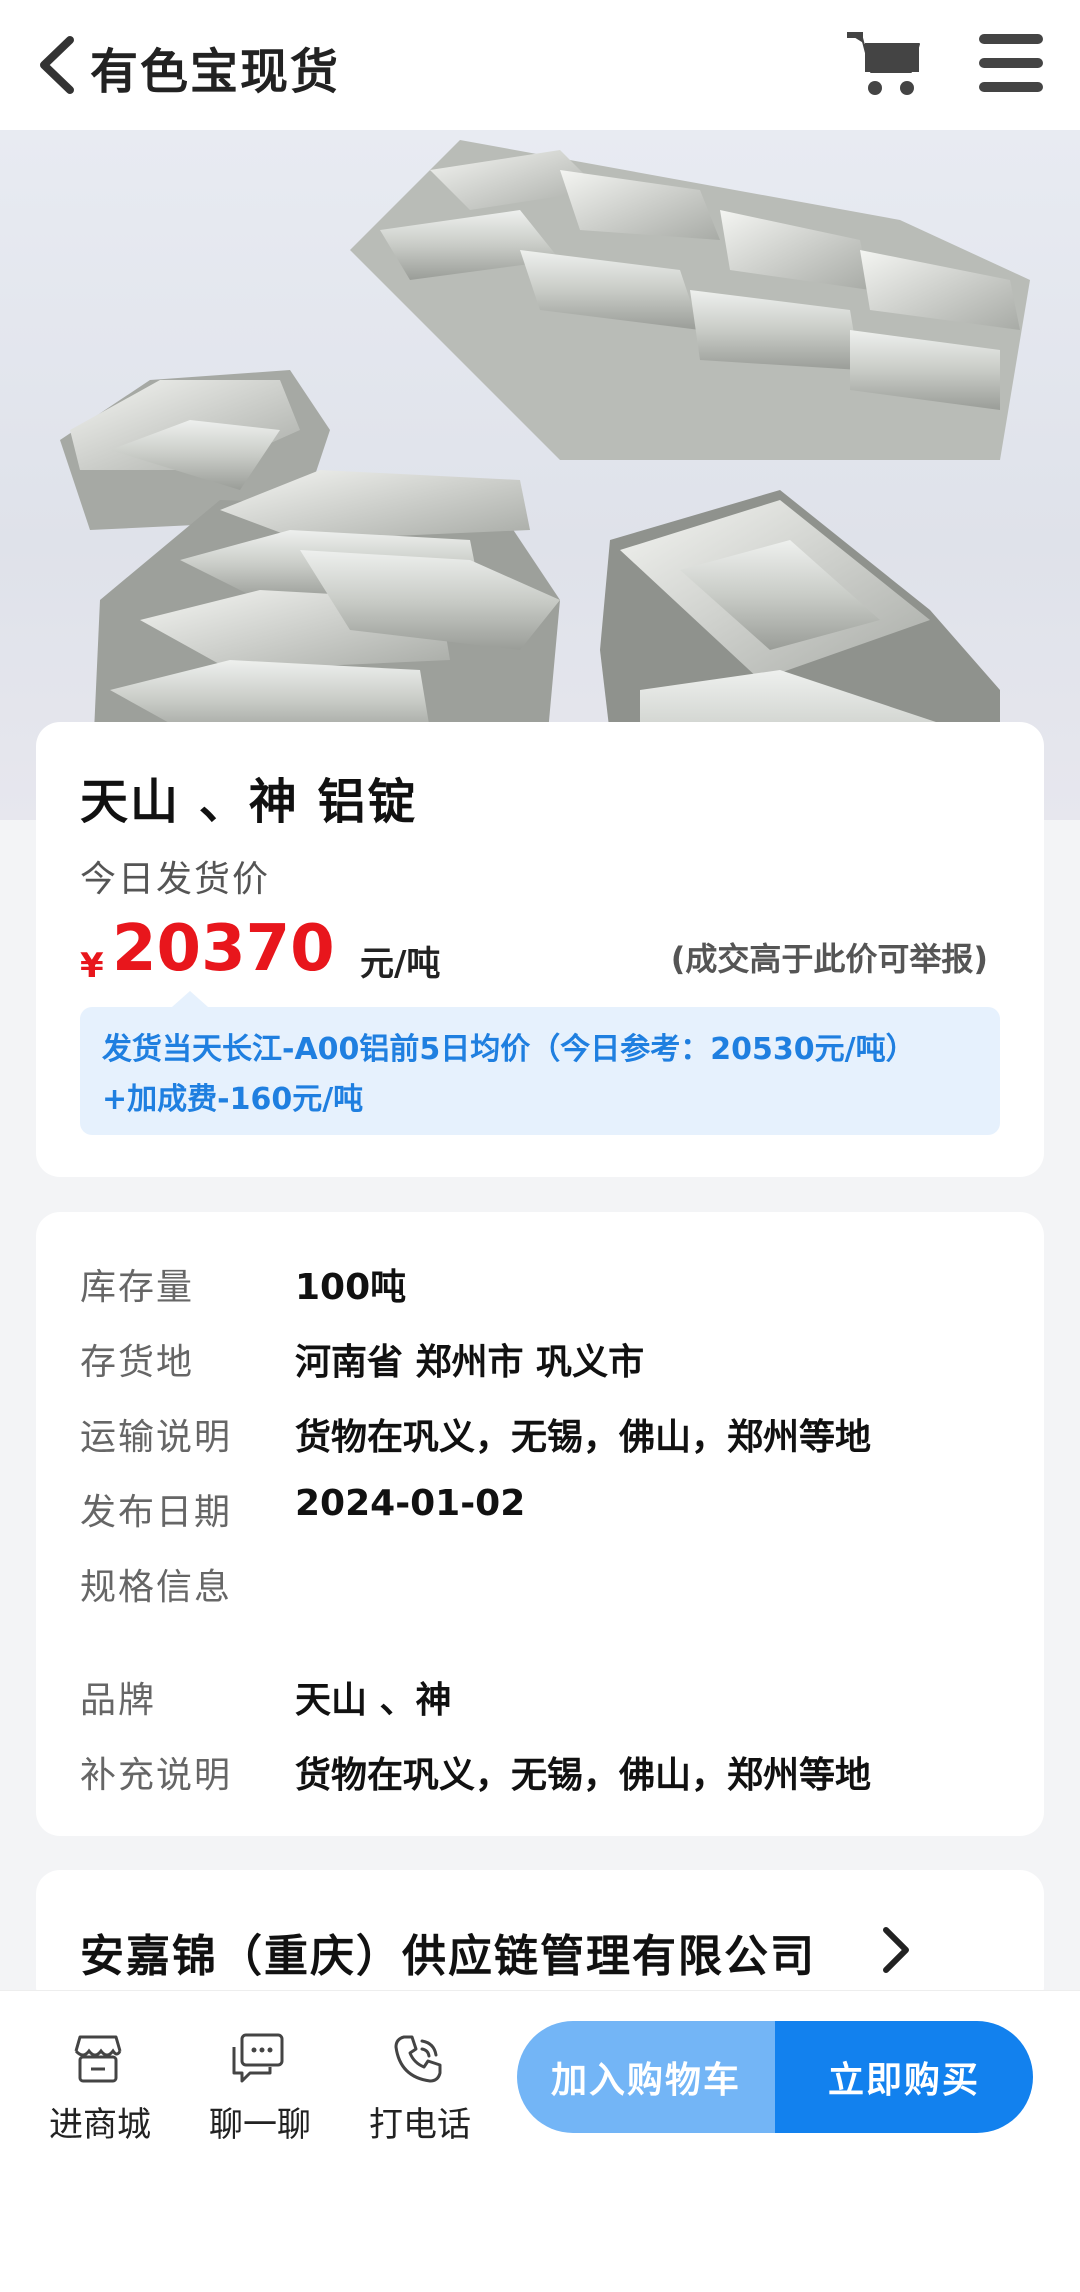  What do you see at coordinates (540, 65) in the screenshot?
I see `app-header: 有色宝现货` at bounding box center [540, 65].